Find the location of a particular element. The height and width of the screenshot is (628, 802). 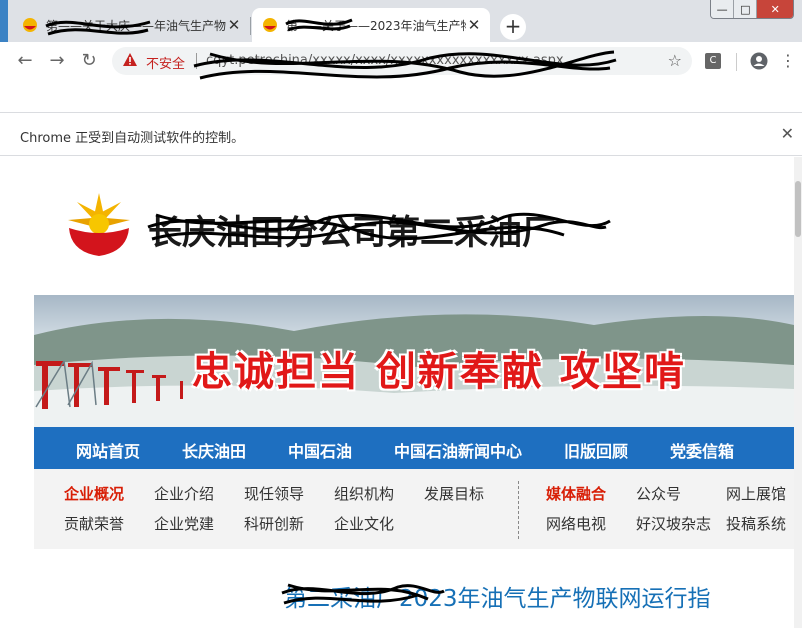

submenu-link: 网络电视 is located at coordinates (576, 523).